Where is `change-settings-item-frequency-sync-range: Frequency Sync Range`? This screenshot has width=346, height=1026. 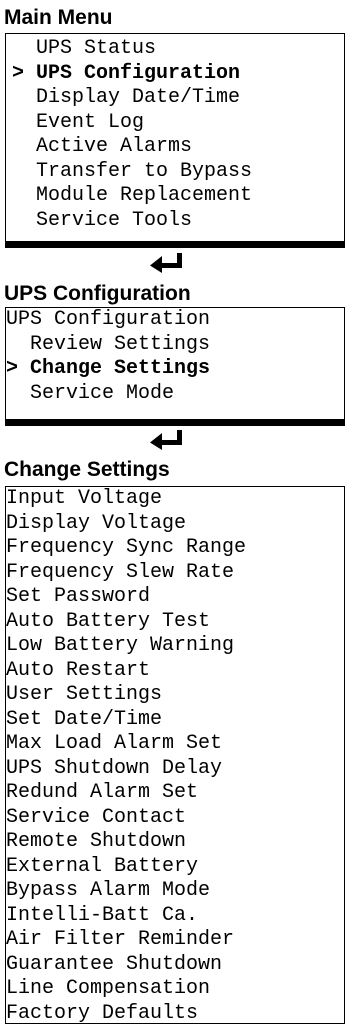
change-settings-item-frequency-sync-range: Frequency Sync Range is located at coordinates (175, 548).